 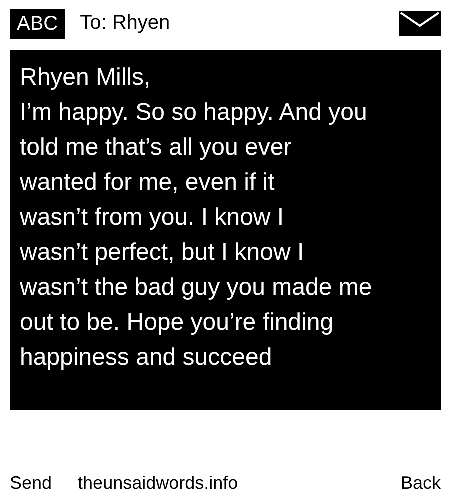 What do you see at coordinates (126, 23) in the screenshot?
I see `recipient-label: To: Rhyen` at bounding box center [126, 23].